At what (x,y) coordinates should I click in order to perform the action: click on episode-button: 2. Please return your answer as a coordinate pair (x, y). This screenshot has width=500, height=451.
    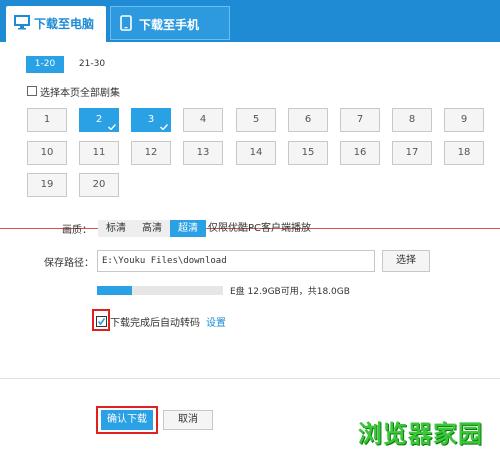
    Looking at the image, I should click on (99, 120).